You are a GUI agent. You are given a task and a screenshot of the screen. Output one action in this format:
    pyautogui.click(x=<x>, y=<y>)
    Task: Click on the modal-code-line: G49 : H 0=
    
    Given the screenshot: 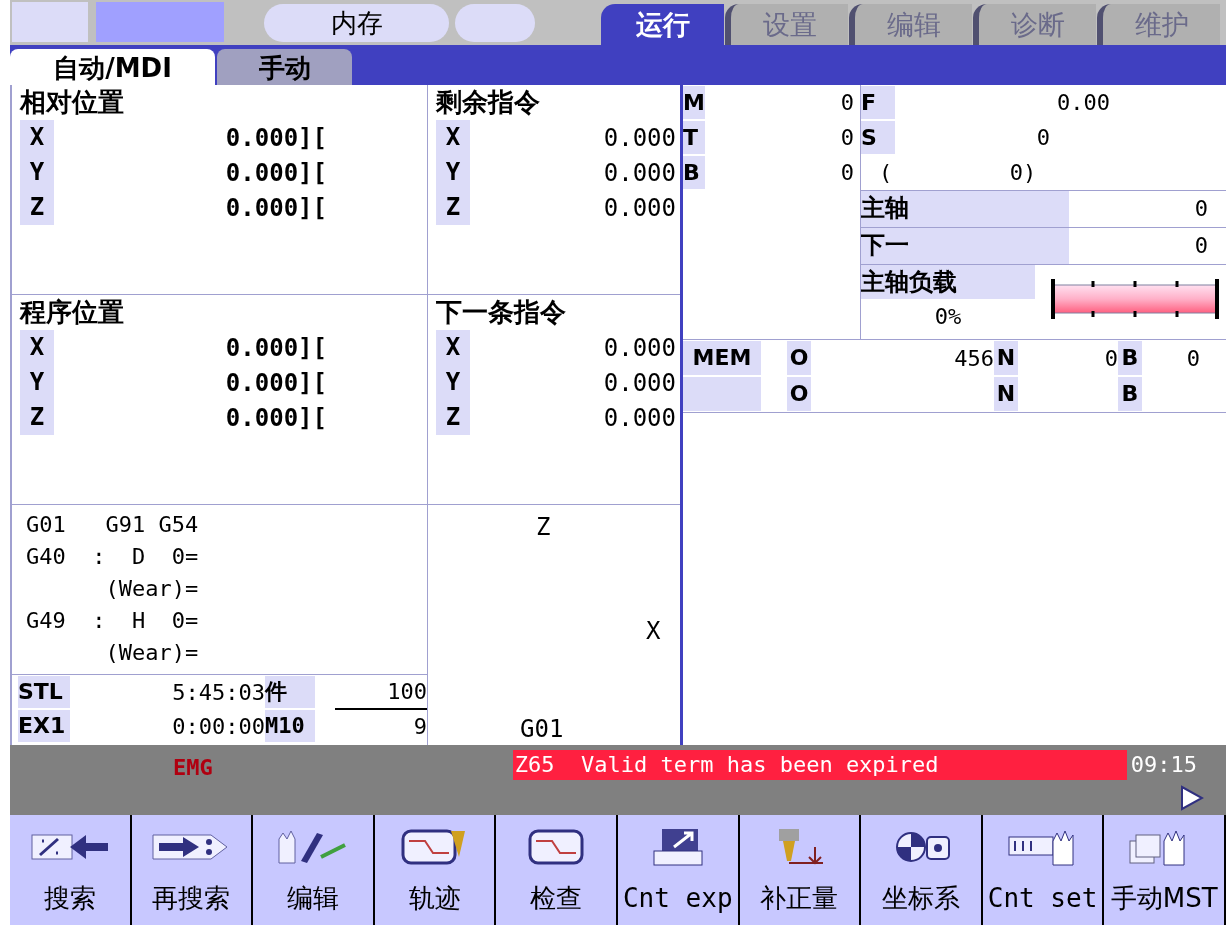 What is the action you would take?
    pyautogui.click(x=112, y=621)
    